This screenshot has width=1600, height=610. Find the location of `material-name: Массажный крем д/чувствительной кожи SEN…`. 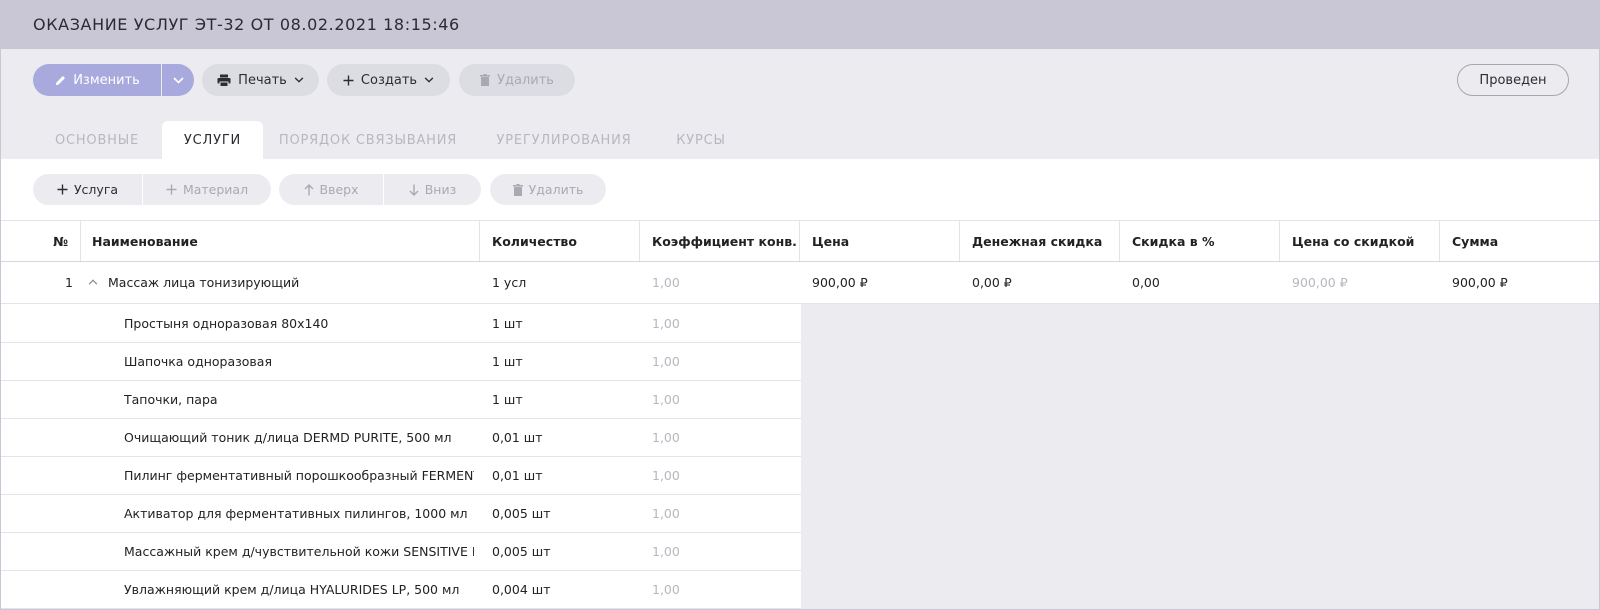

material-name: Массажный крем д/чувствительной кожи SEN… is located at coordinates (299, 551).